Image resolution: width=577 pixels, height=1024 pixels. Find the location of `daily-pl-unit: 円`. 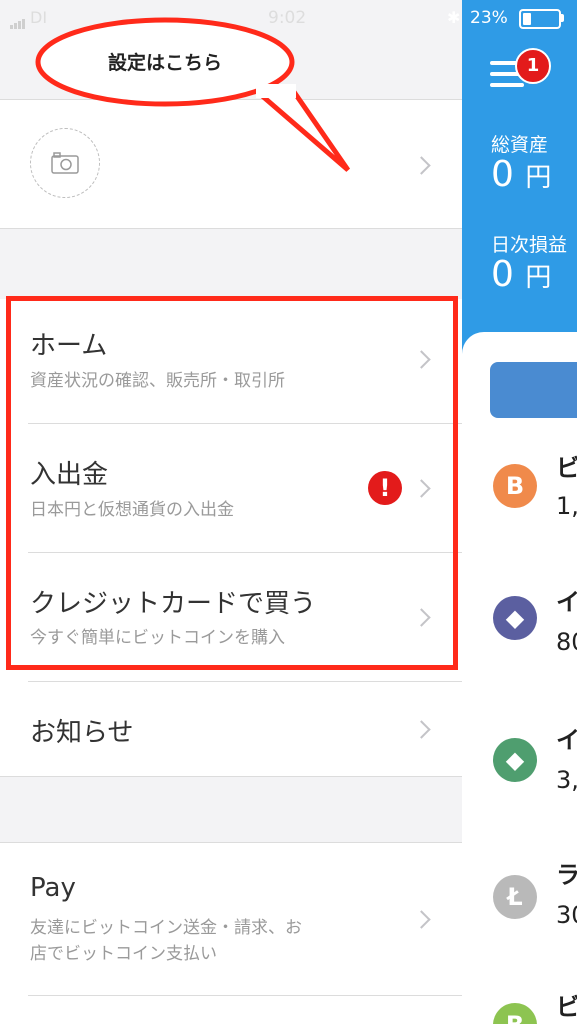

daily-pl-unit: 円 is located at coordinates (538, 278).